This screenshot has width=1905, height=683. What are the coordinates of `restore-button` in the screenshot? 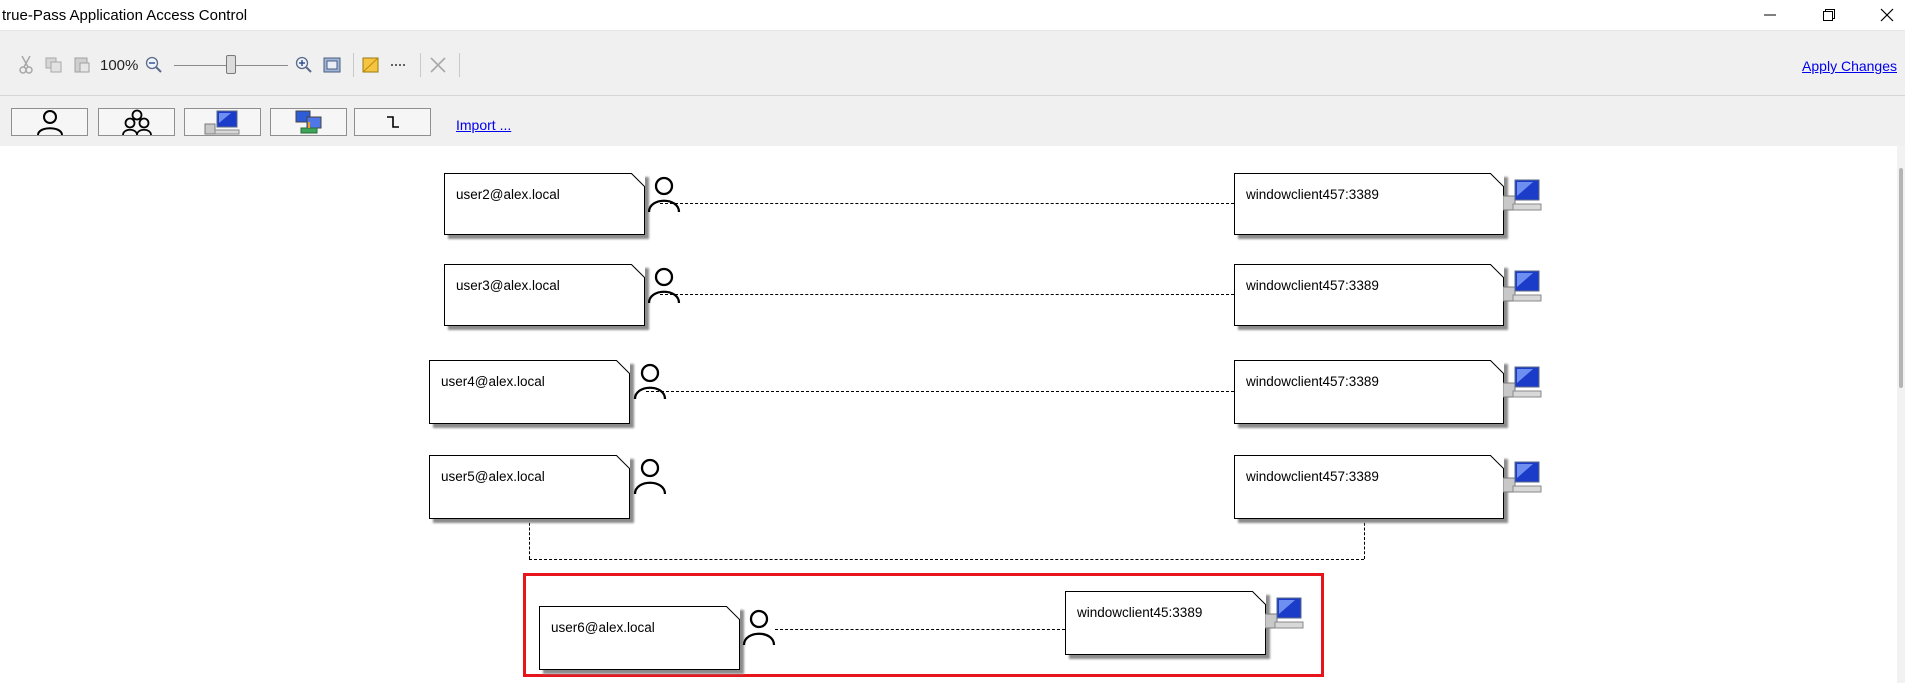 It's located at (1829, 15).